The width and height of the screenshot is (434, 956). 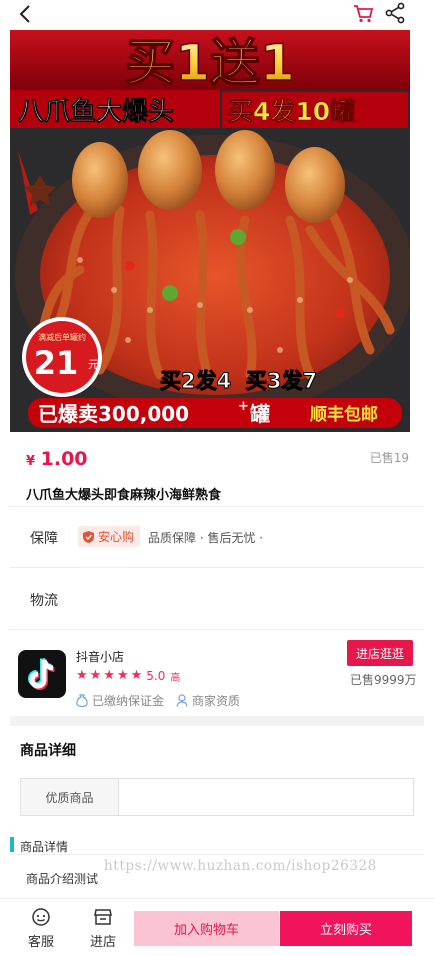 What do you see at coordinates (116, 537) in the screenshot?
I see `guarantee-badge-label: 安心购` at bounding box center [116, 537].